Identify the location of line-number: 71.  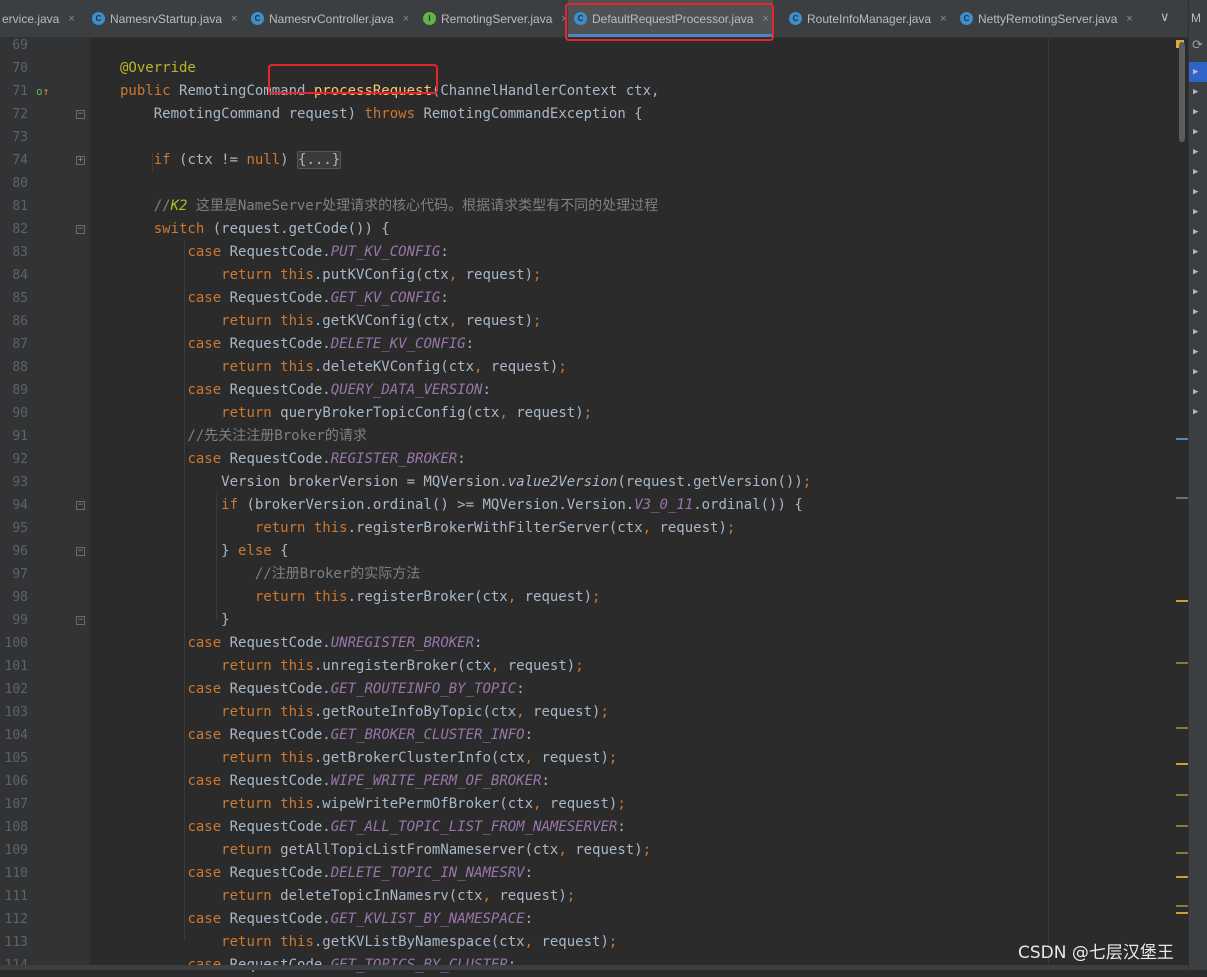
(14, 91).